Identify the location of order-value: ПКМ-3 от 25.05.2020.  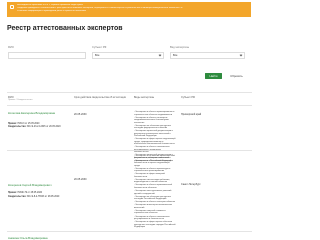
(28, 124).